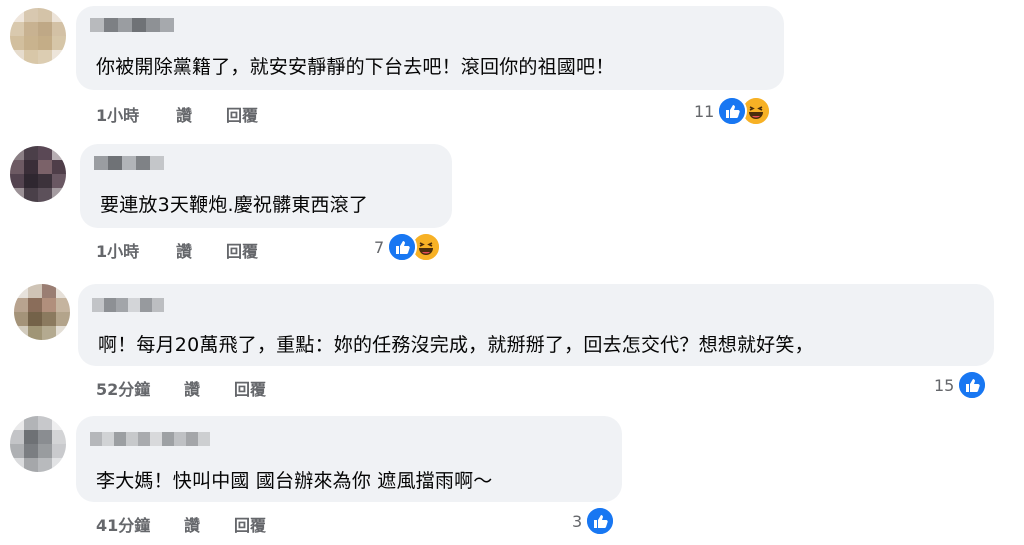 The image size is (1024, 545). I want to click on comment-bubble: 啊！每月20萬飛了，重點：妳的任務沒完成，就掰掰了，回去怎交代？想想就好笑，, so click(536, 325).